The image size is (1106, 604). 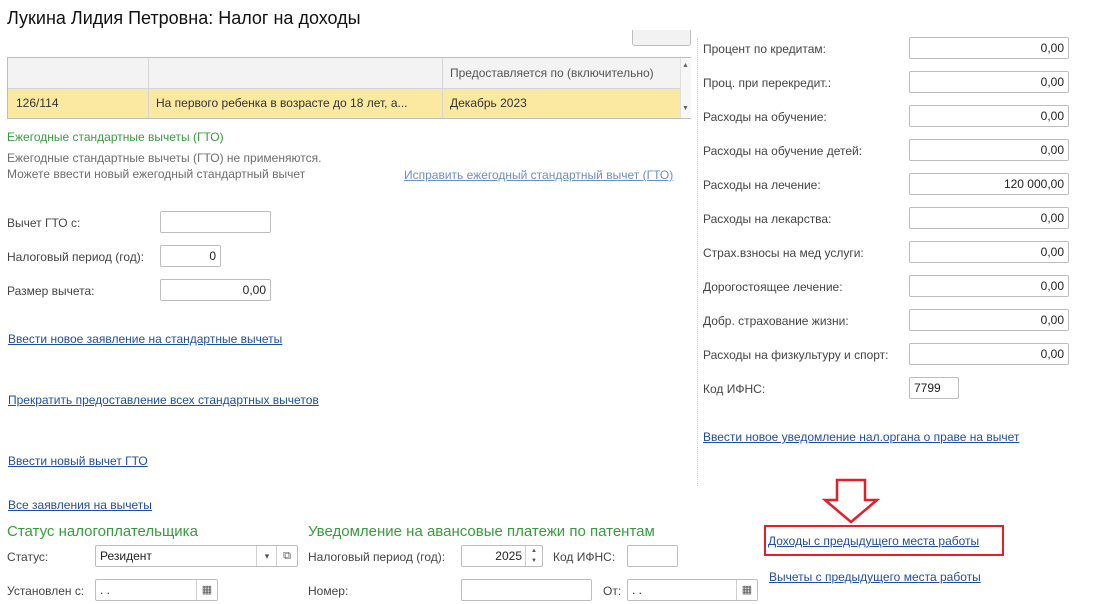 I want to click on gto-size-label: Размер вычета:, so click(x=51, y=291).